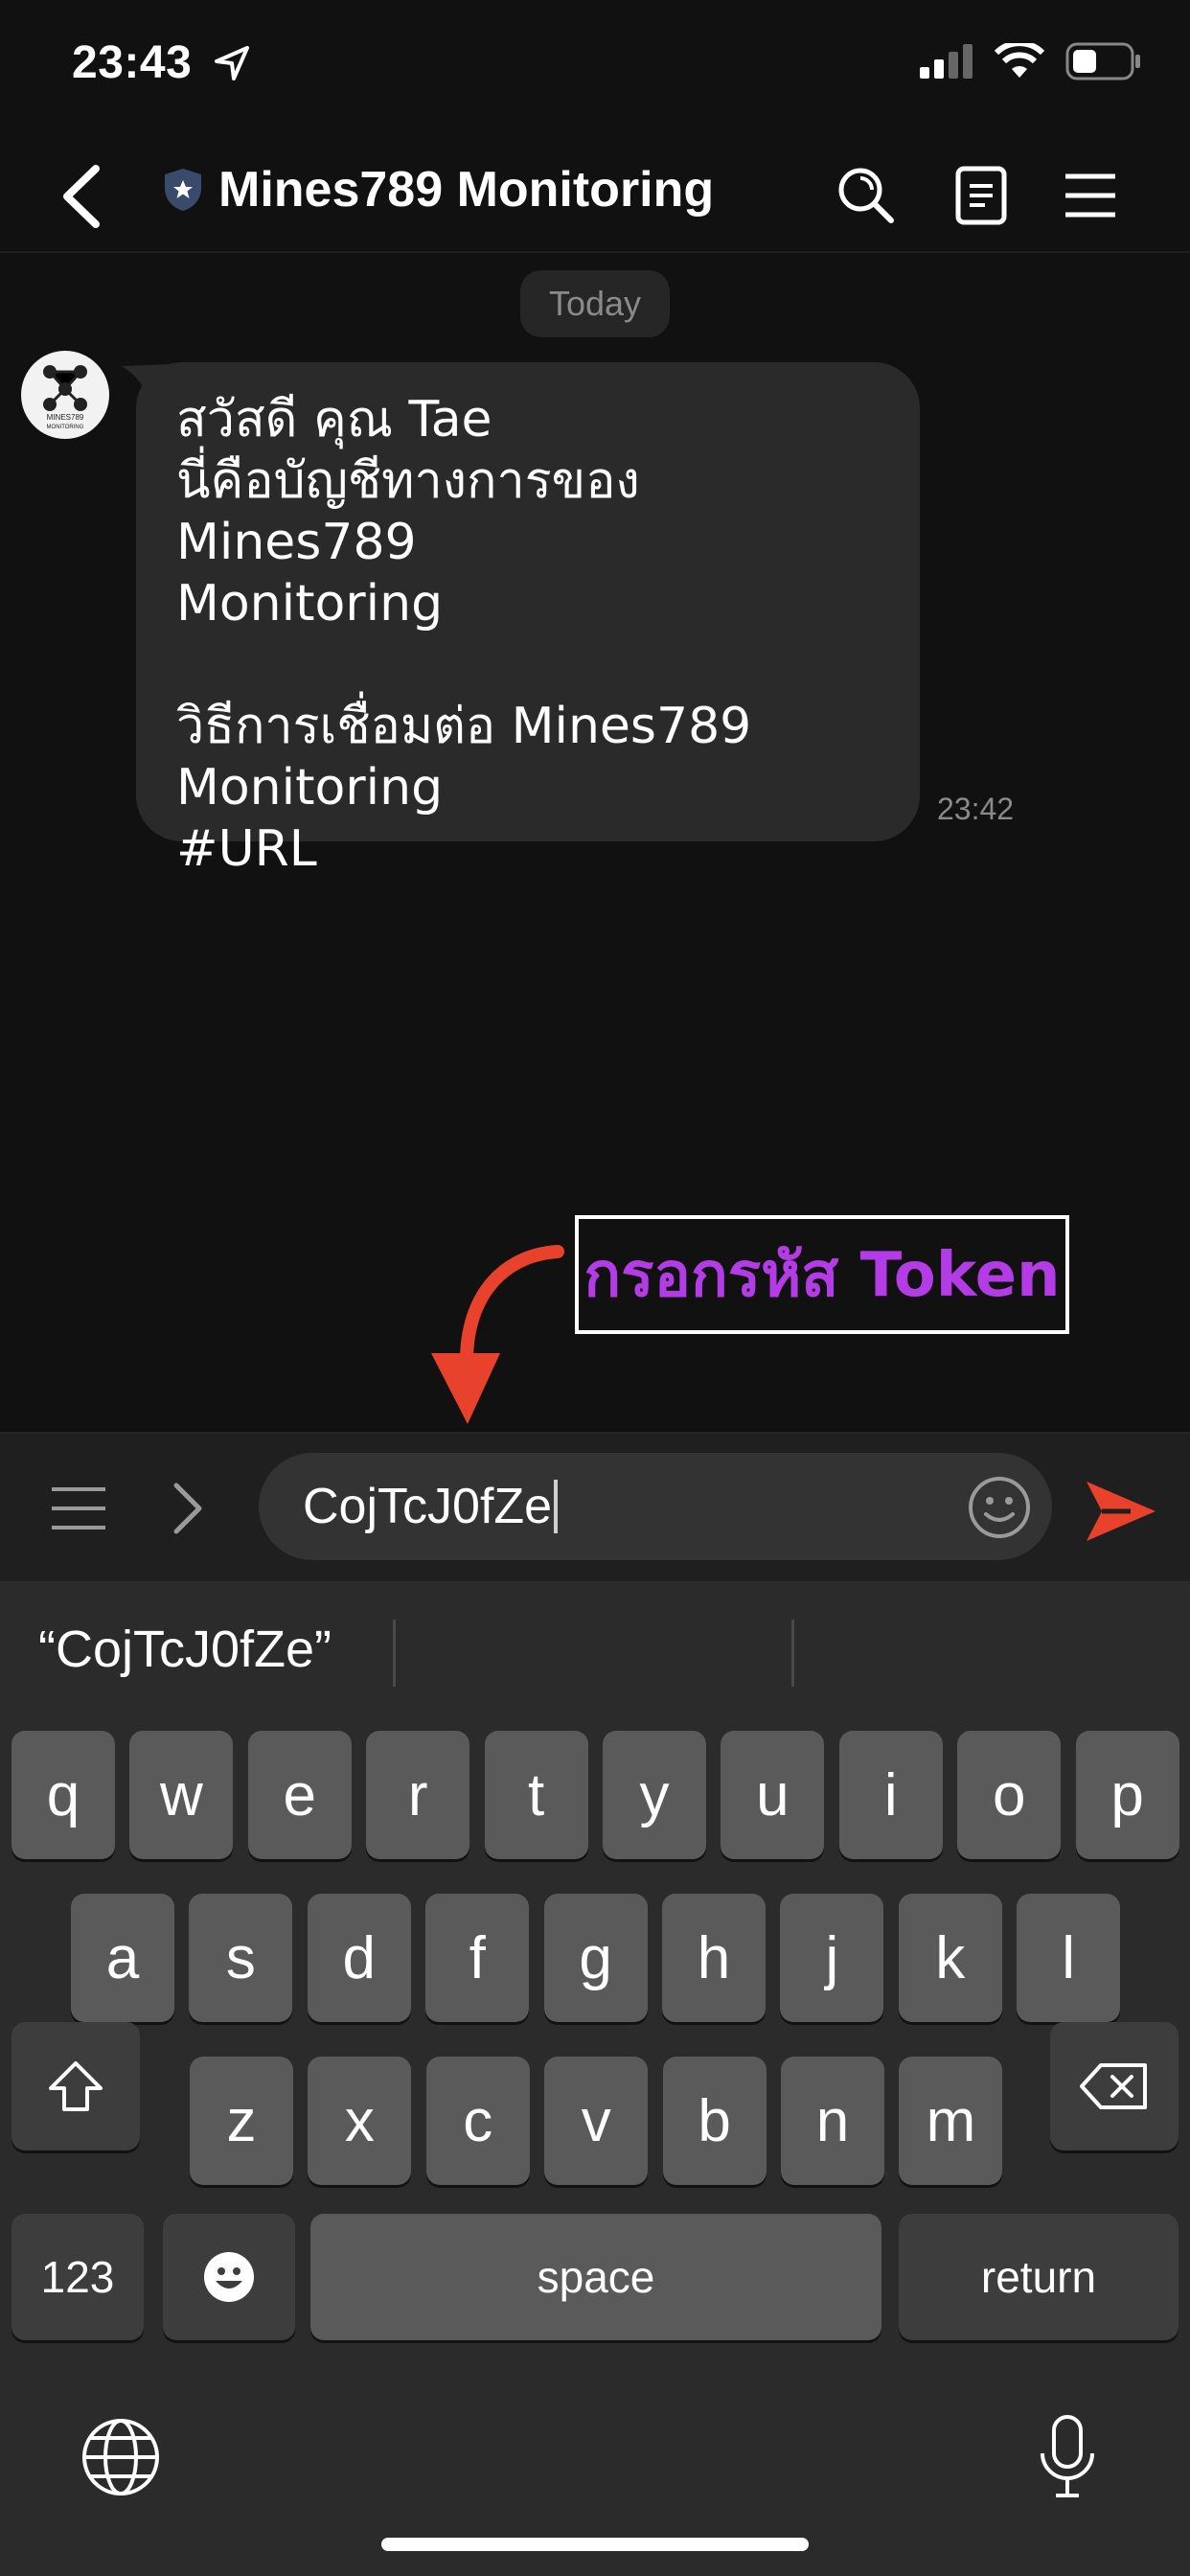  I want to click on search-icon, so click(866, 195).